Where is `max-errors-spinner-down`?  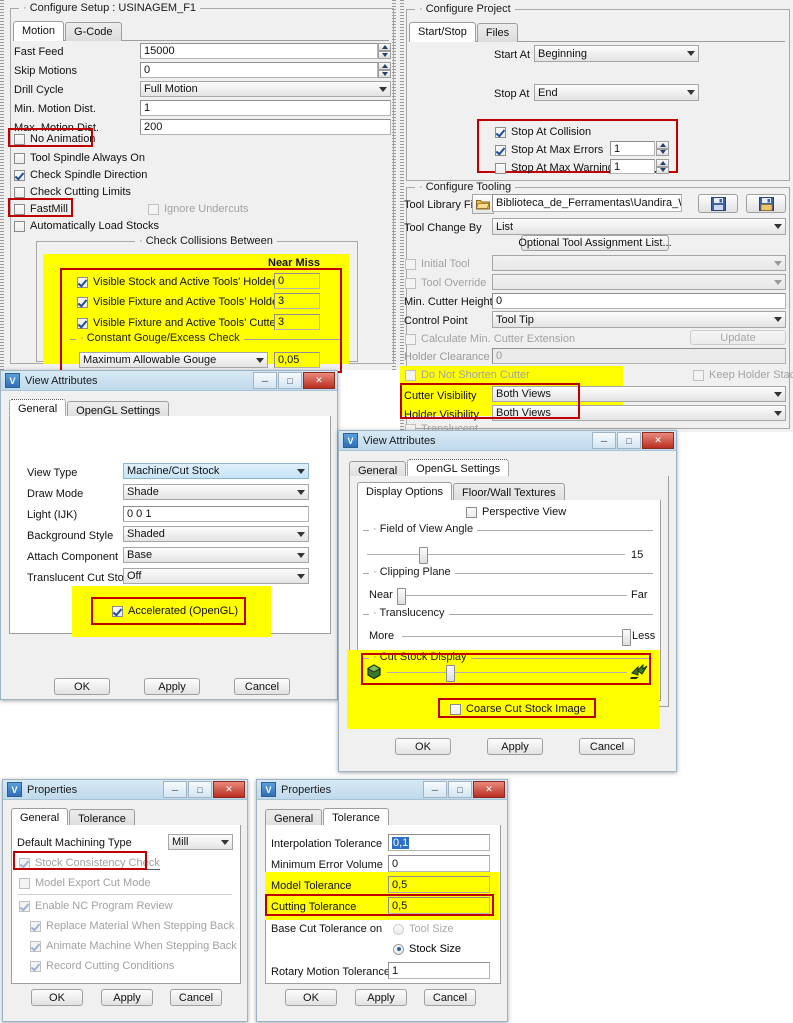 max-errors-spinner-down is located at coordinates (662, 152).